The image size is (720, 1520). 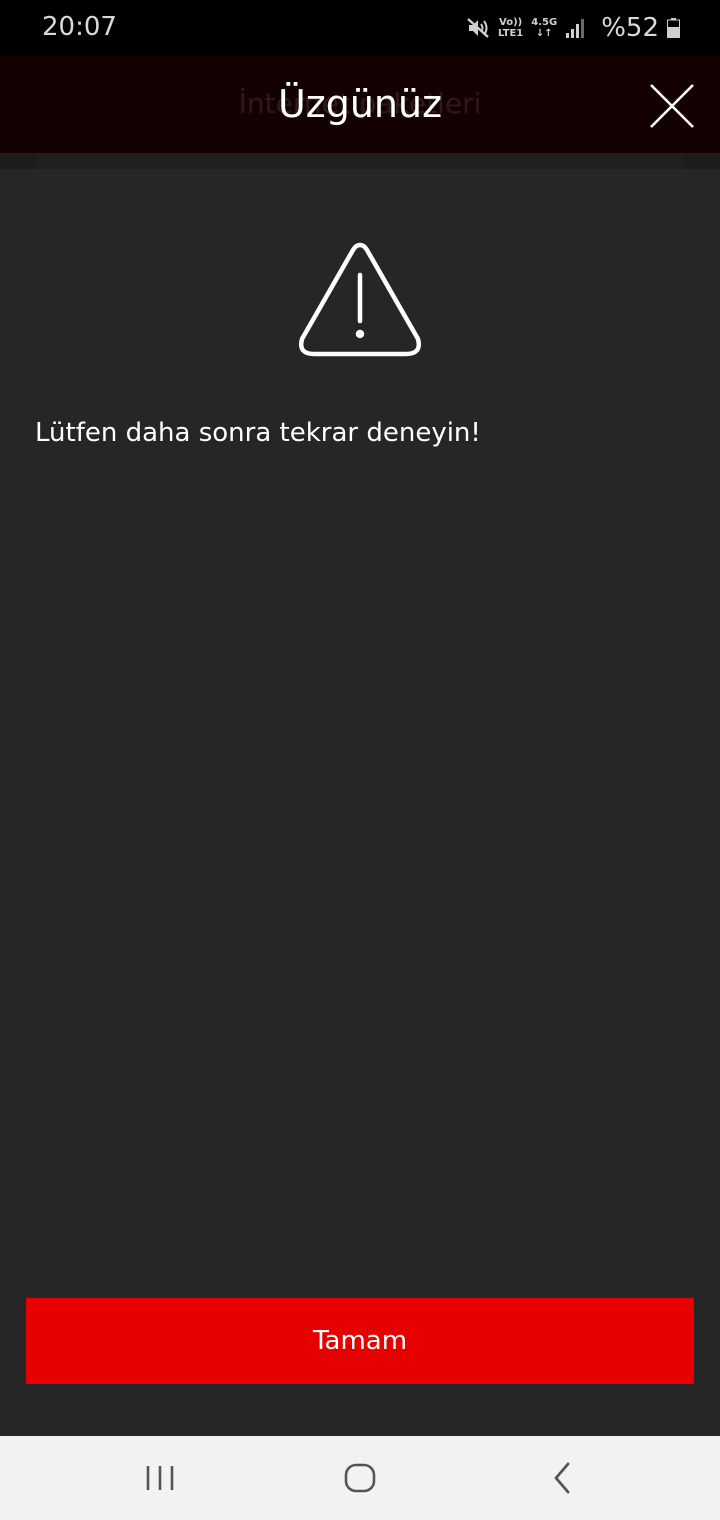 I want to click on background-page-strip, so click(x=360, y=161).